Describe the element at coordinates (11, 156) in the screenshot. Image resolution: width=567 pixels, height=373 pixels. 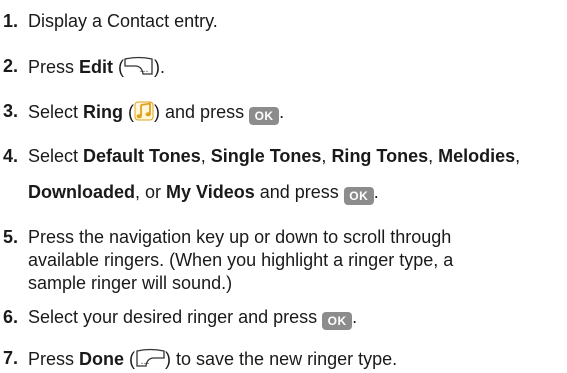
I see `step-number: 4.` at that location.